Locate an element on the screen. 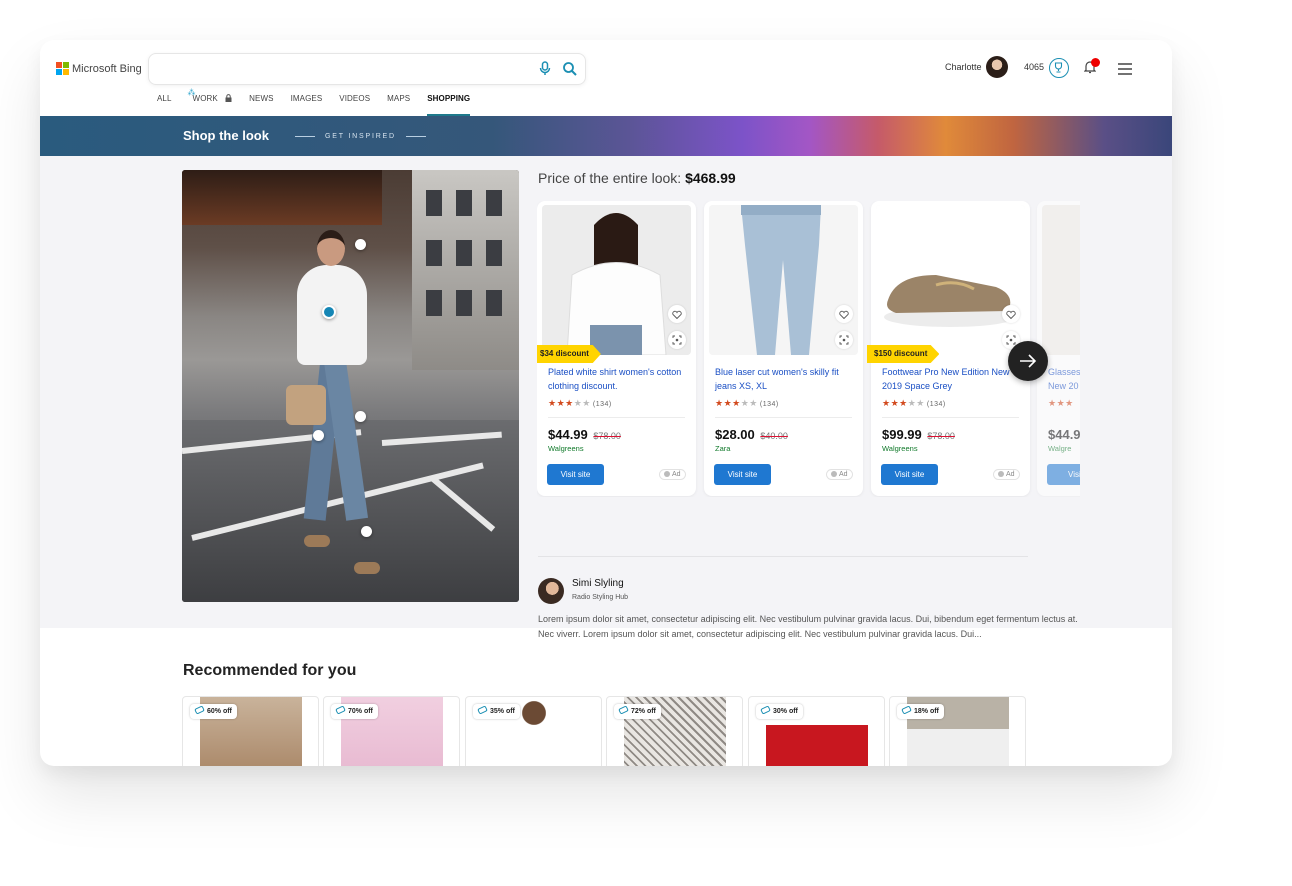 The width and height of the screenshot is (1292, 886). discount-tag: 72% off is located at coordinates (637, 711).